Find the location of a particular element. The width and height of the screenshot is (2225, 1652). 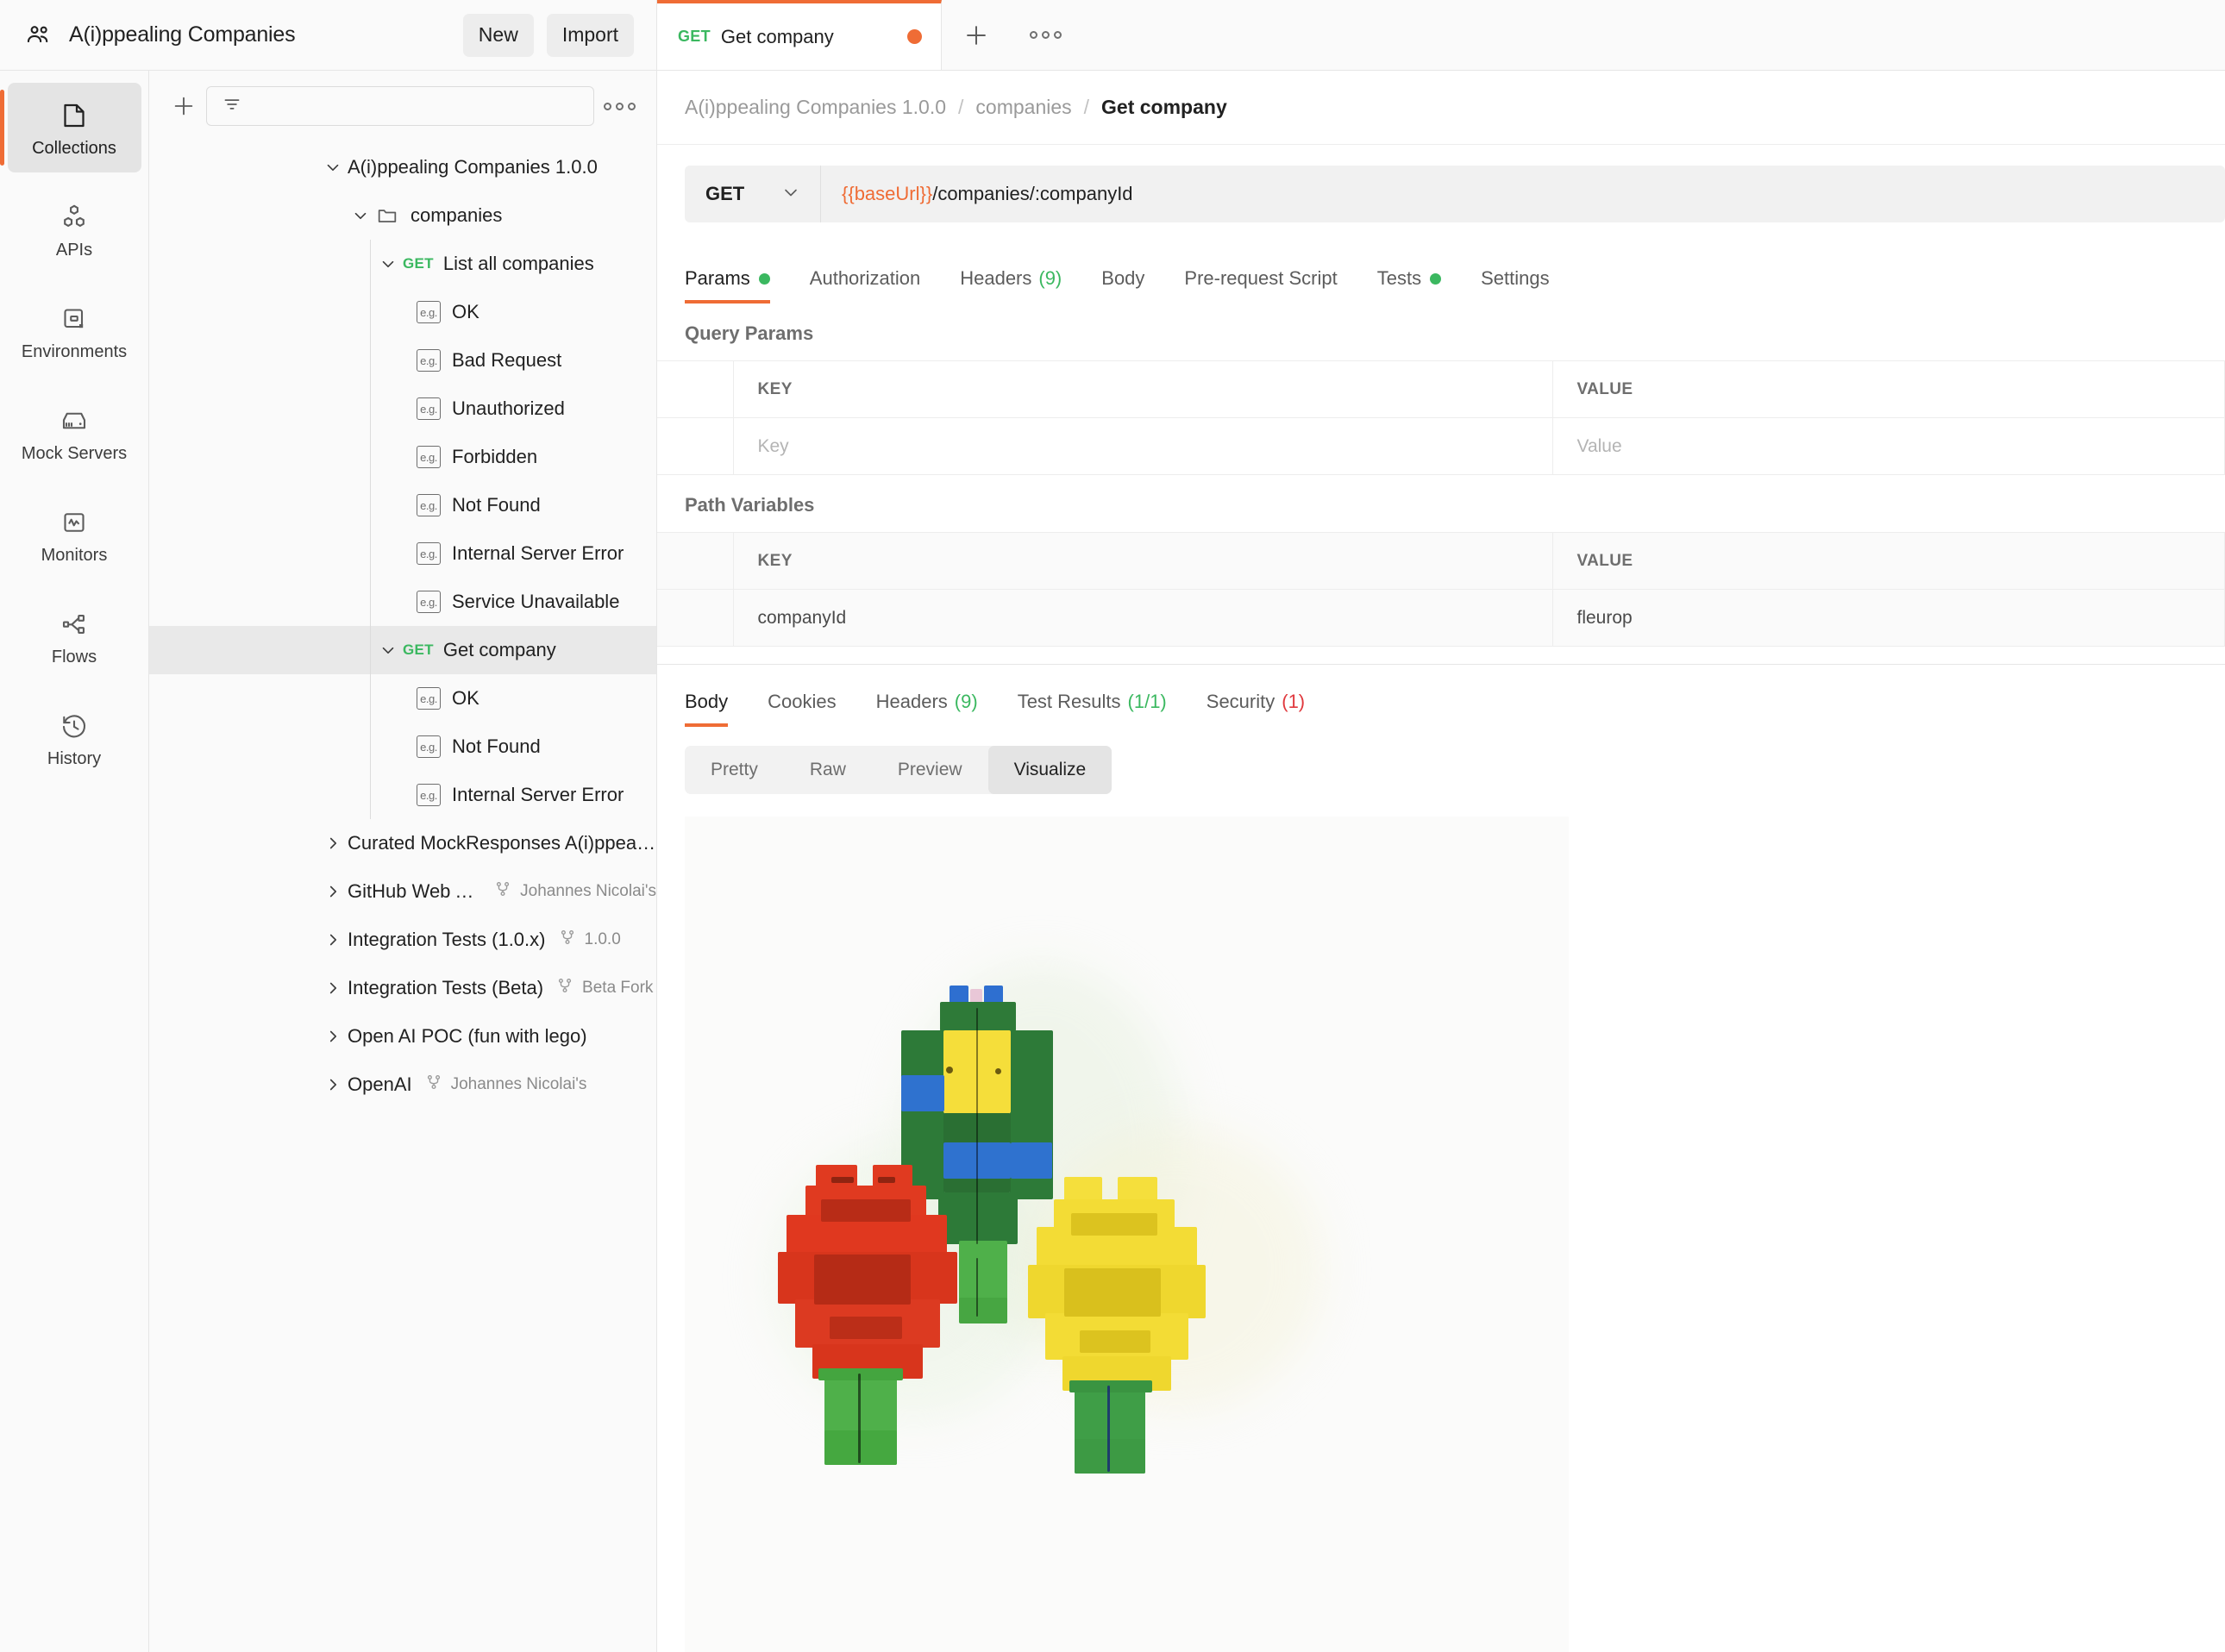

tree-item-example-internal-server-error: e.g. Internal Server Error is located at coordinates (513, 553).